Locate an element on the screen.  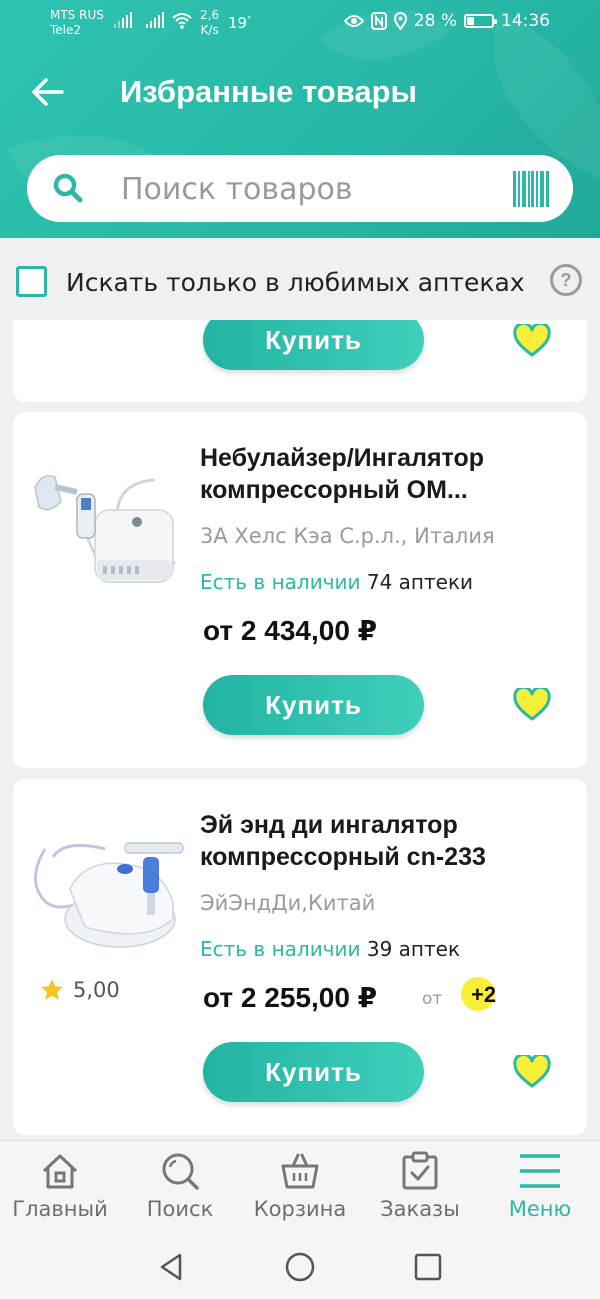
product-rating: 5,00 is located at coordinates (79, 990).